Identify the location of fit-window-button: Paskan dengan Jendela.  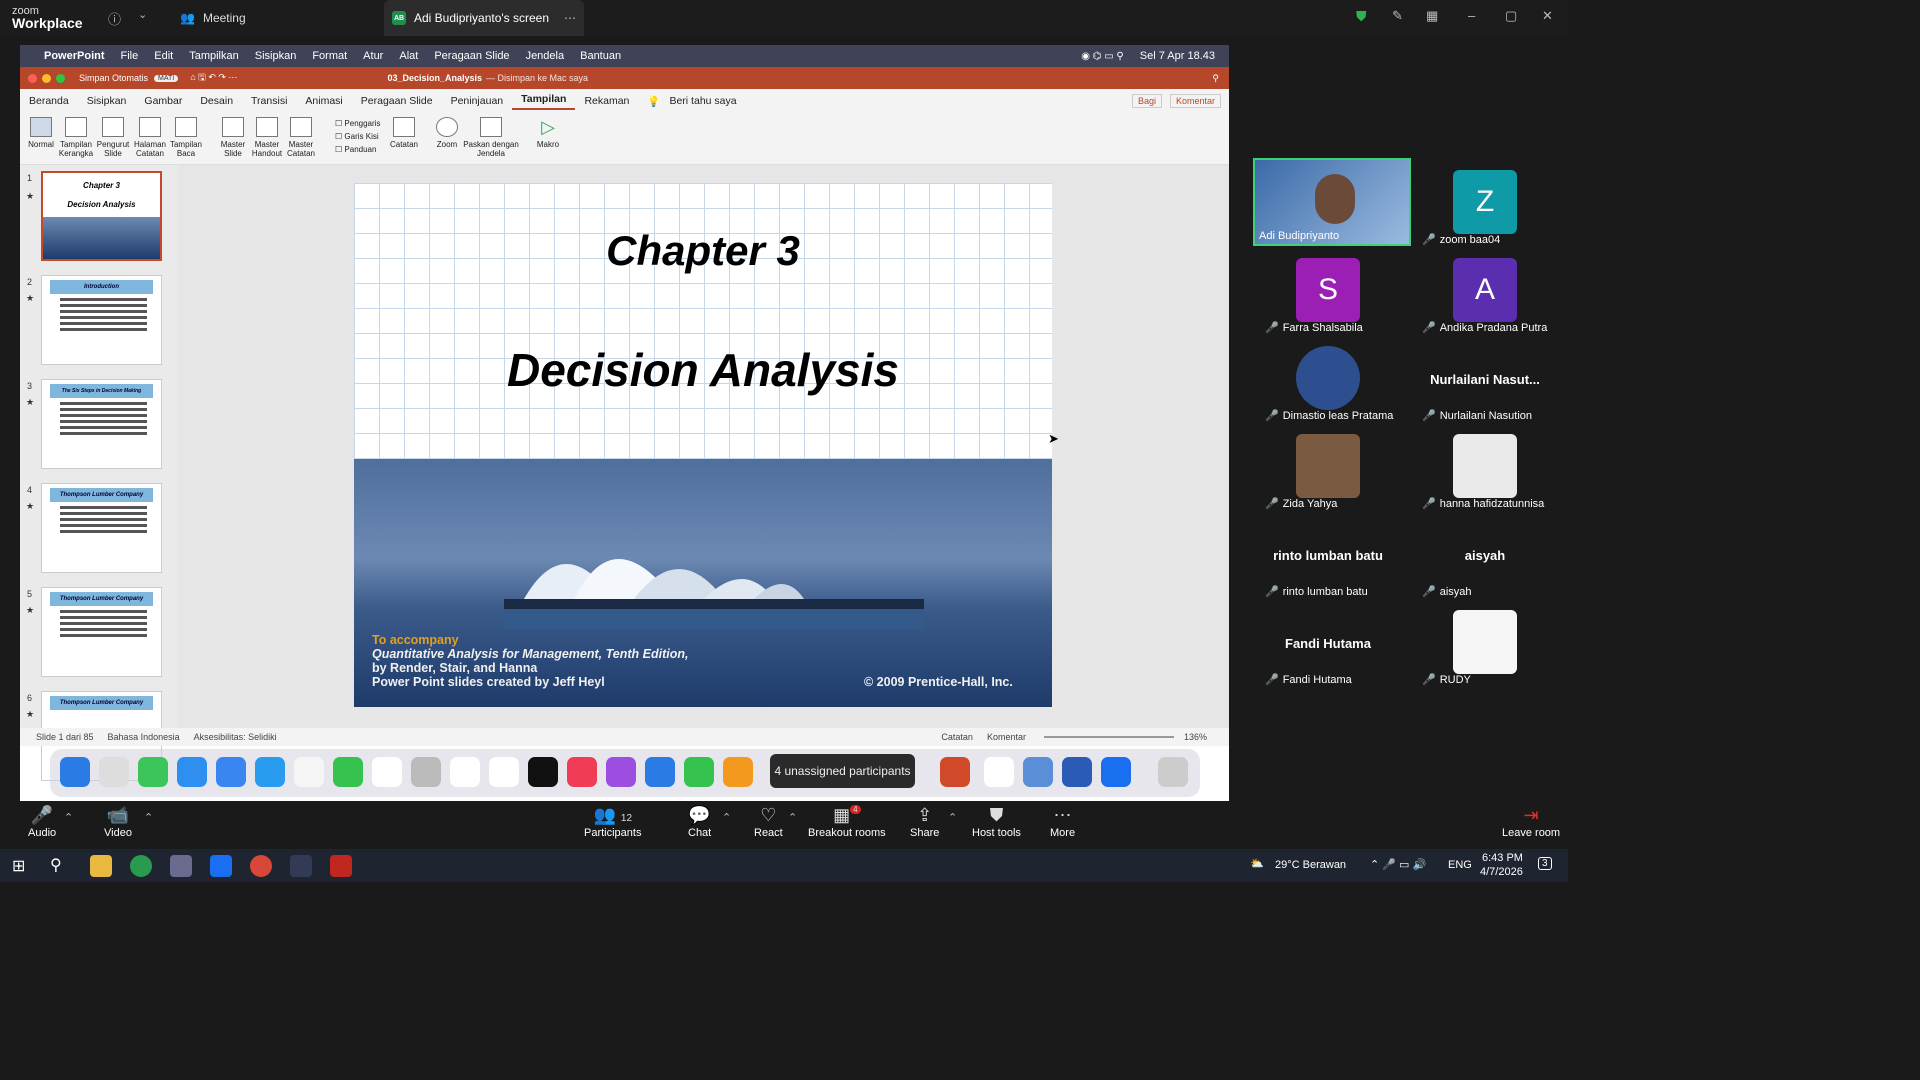
(491, 137).